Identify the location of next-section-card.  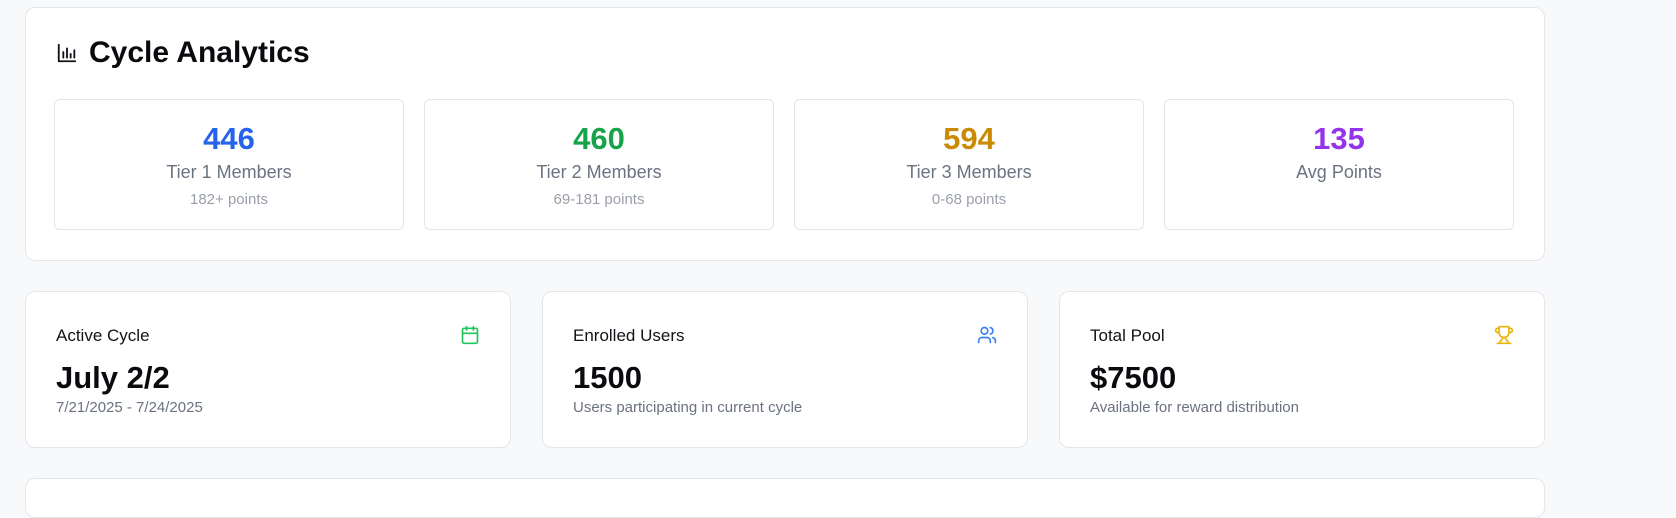
(785, 498).